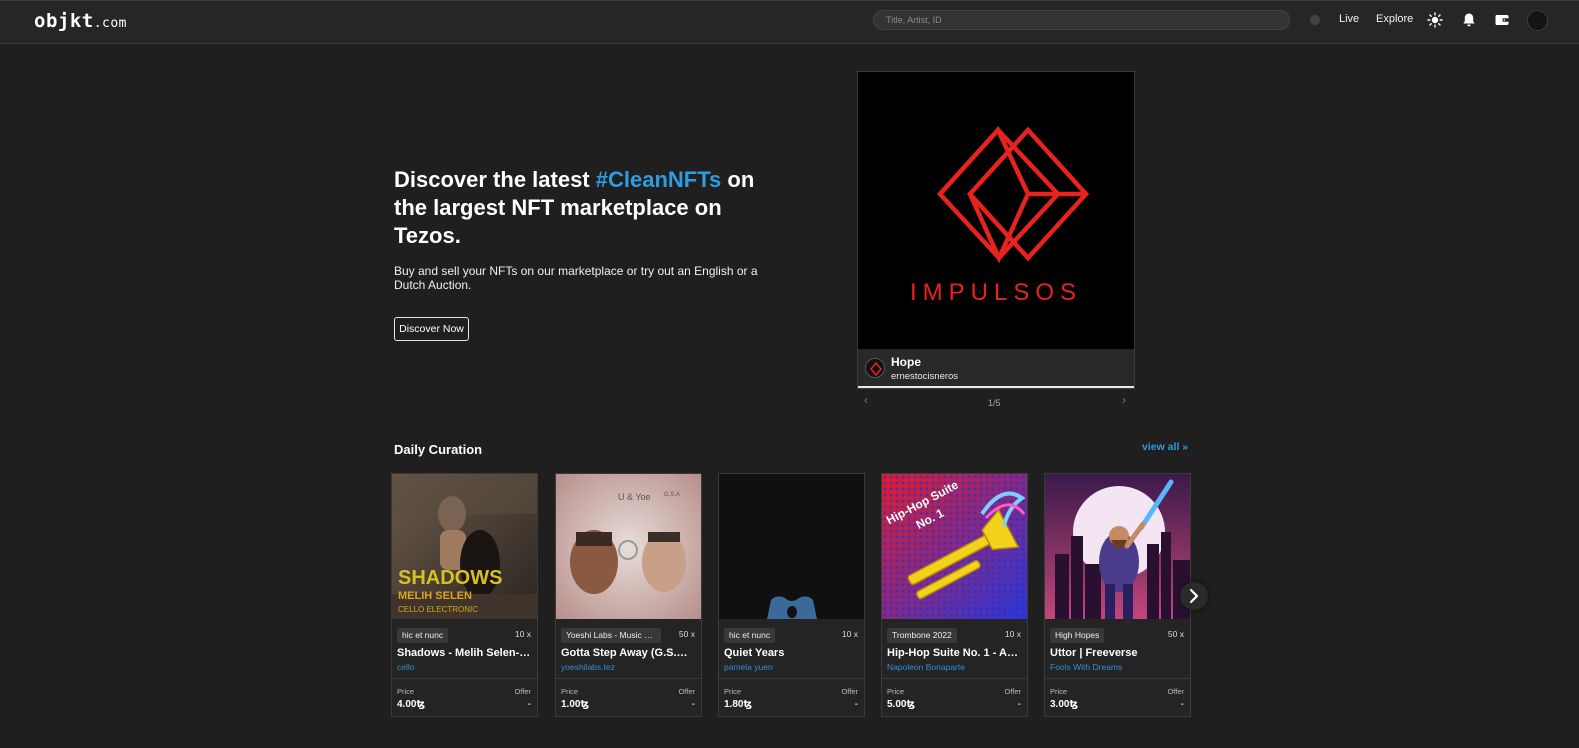  Describe the element at coordinates (1064, 704) in the screenshot. I see `price-value: 3.00ꜩ` at that location.